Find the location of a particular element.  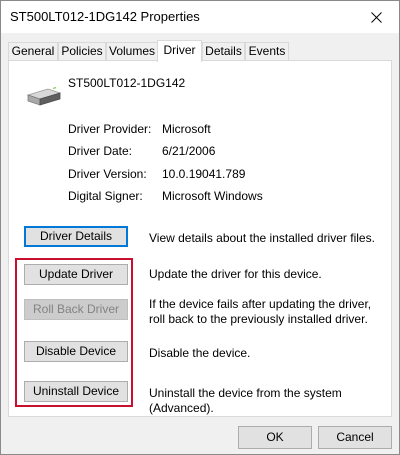

driver-version-label: Driver Version: is located at coordinates (107, 174).